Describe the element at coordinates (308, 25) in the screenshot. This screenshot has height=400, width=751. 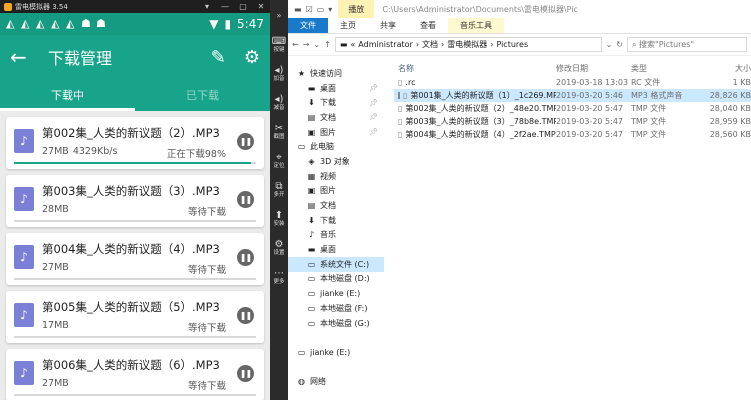
I see `ribbon-tab-file: 文件` at that location.